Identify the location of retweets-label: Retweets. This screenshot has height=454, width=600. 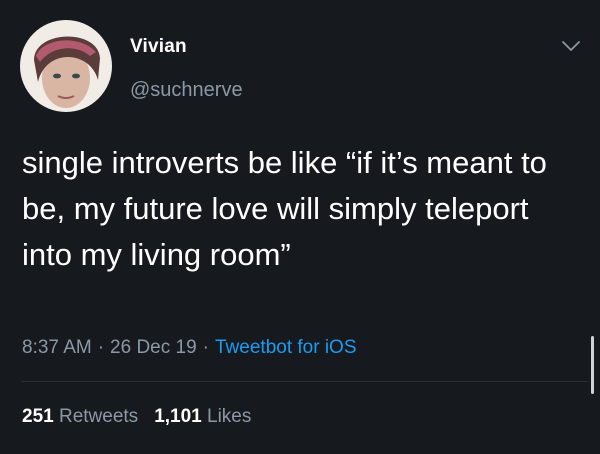
(98, 416).